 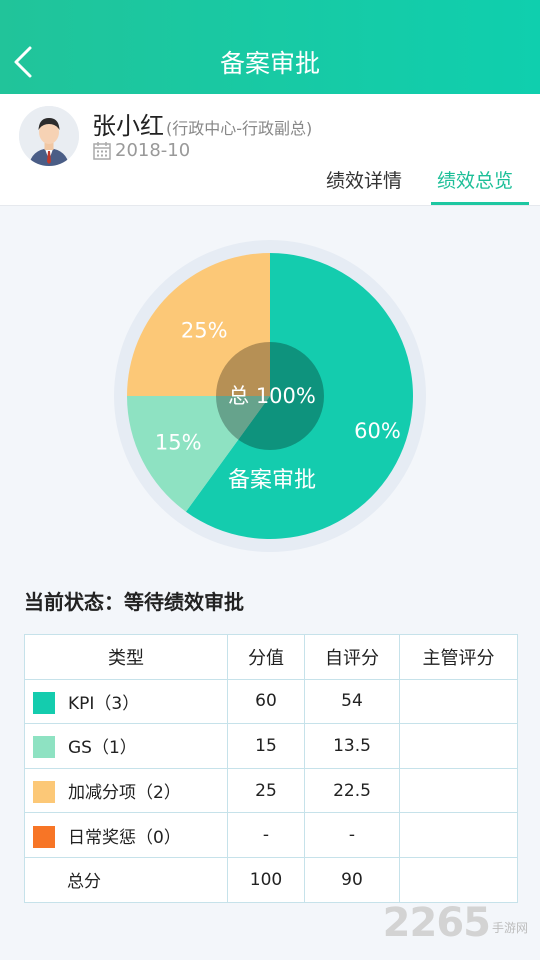 What do you see at coordinates (124, 837) in the screenshot?
I see `row-type-label: 日常奖惩（0）` at bounding box center [124, 837].